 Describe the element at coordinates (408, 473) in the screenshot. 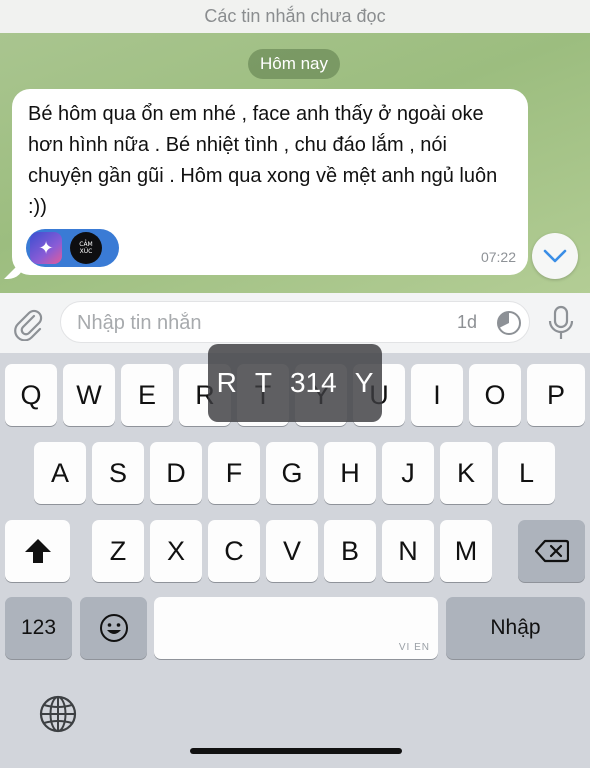

I see `key-j: J` at that location.